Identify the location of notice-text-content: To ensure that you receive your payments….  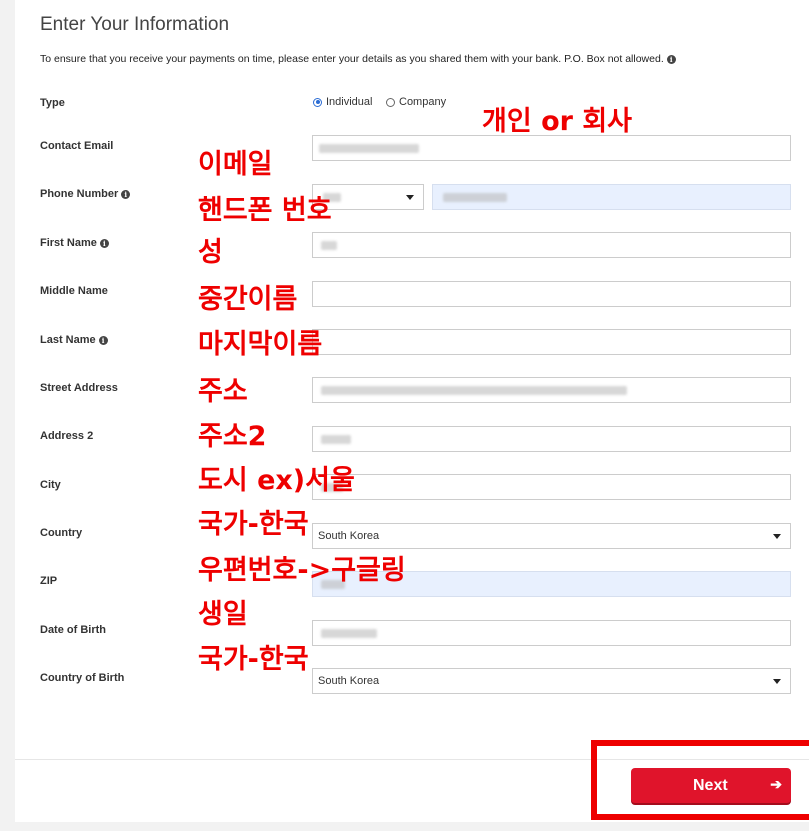
(352, 59).